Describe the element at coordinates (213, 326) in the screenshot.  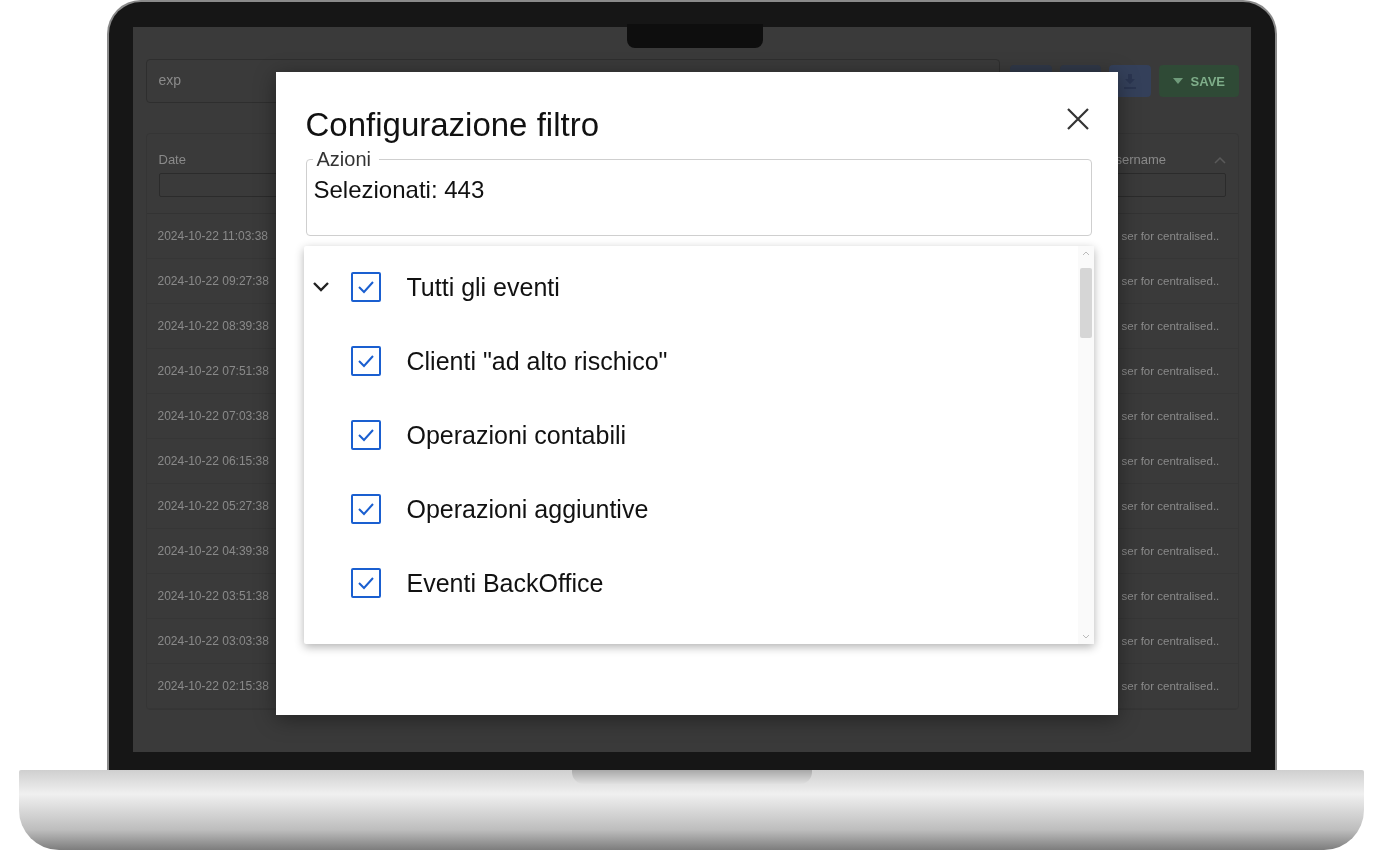
I see `table-cell: 2024-10-22 08:39:38` at that location.